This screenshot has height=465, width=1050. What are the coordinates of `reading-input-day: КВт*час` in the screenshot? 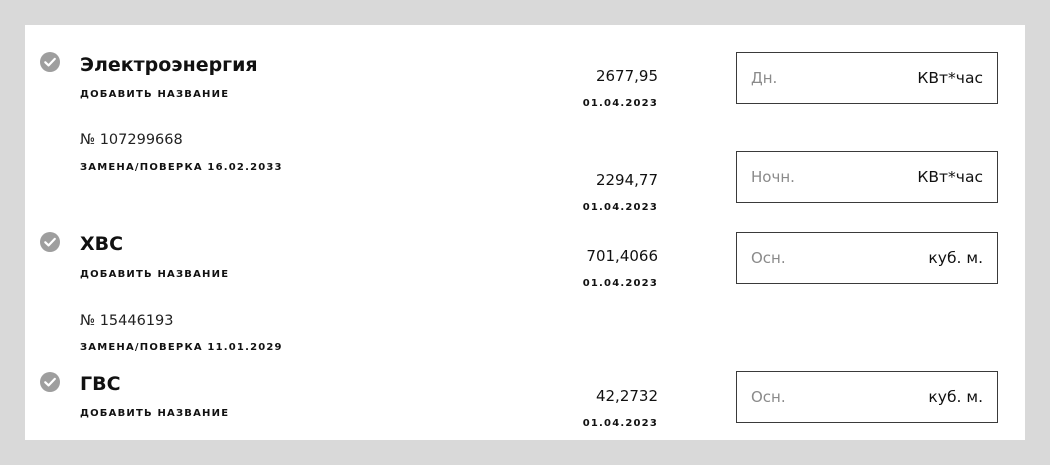 It's located at (867, 78).